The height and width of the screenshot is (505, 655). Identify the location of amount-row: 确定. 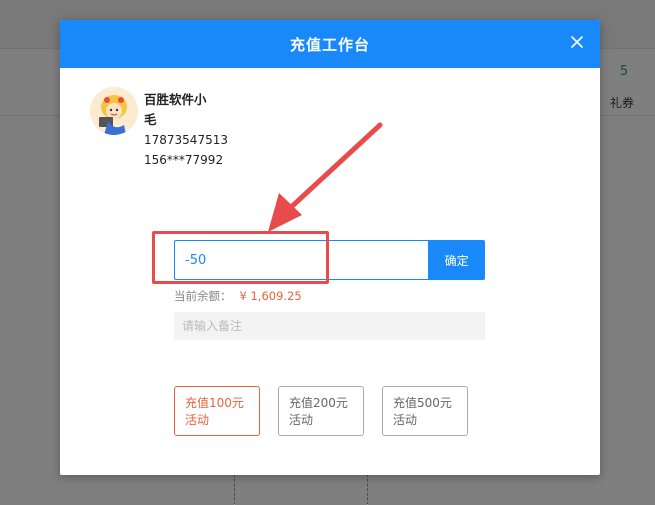
(329, 260).